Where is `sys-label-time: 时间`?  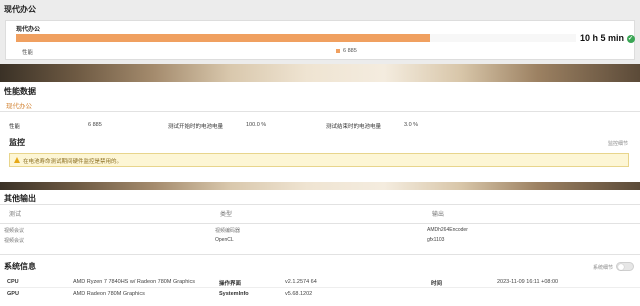 sys-label-time: 时间 is located at coordinates (437, 284).